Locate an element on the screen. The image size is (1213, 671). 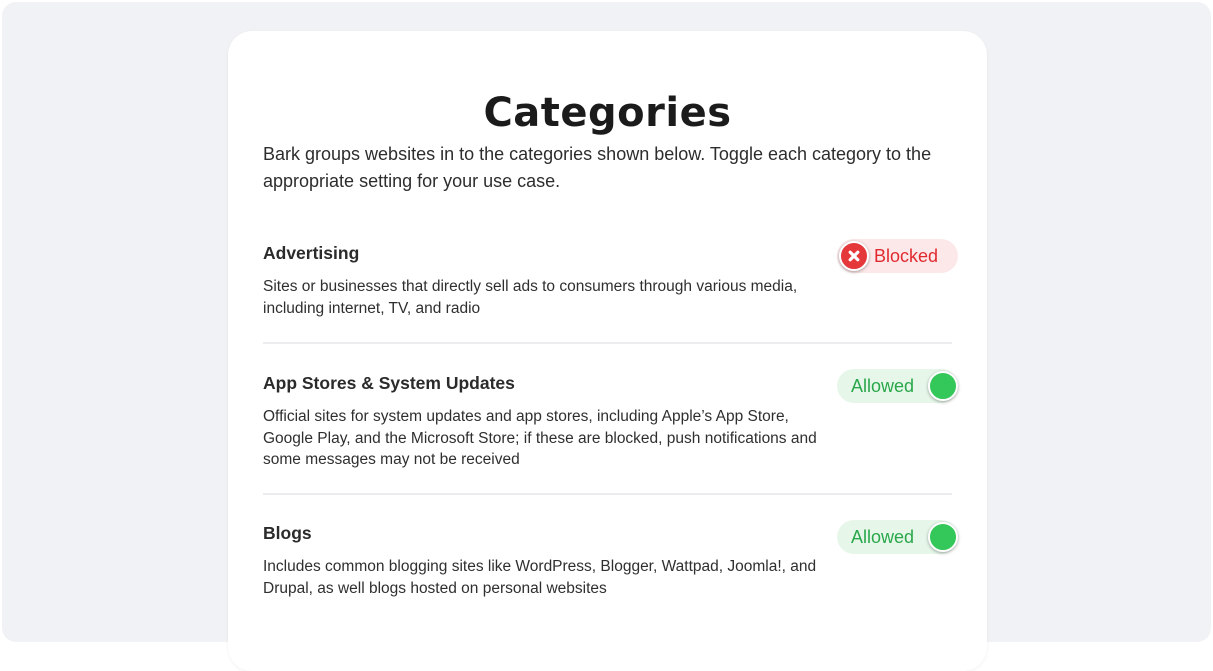
toggle-status-label: Blocked is located at coordinates (906, 256).